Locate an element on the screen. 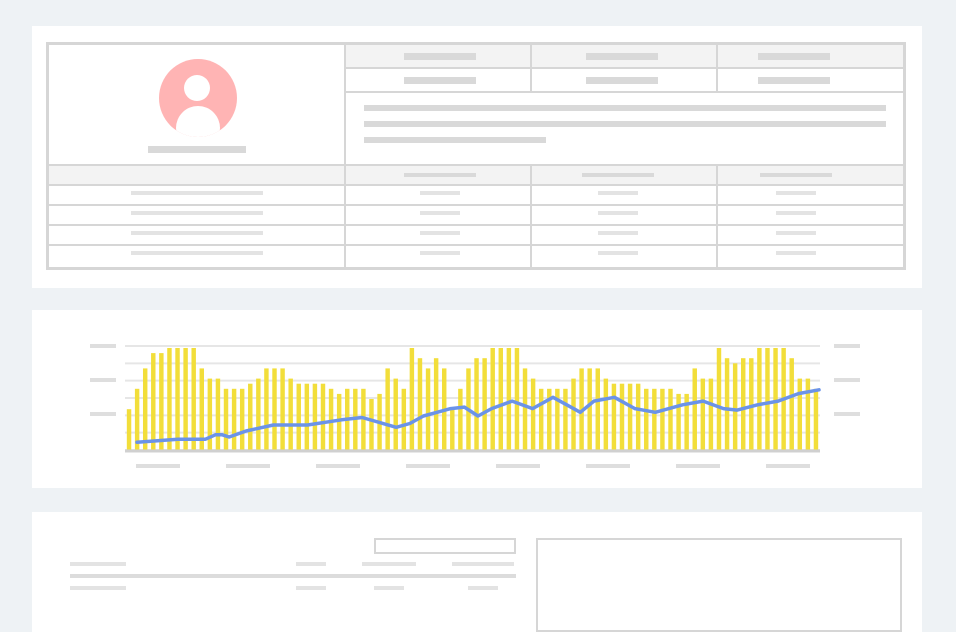 This screenshot has width=956, height=632. username-placeholder is located at coordinates (197, 149).